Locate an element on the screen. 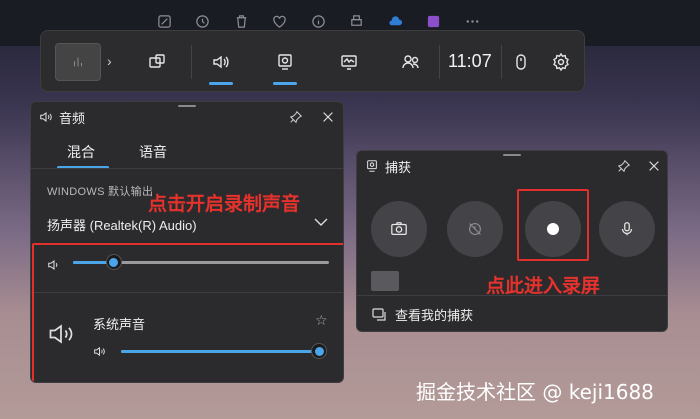 This screenshot has width=700, height=419. clock-time: 11:07 is located at coordinates (470, 61).